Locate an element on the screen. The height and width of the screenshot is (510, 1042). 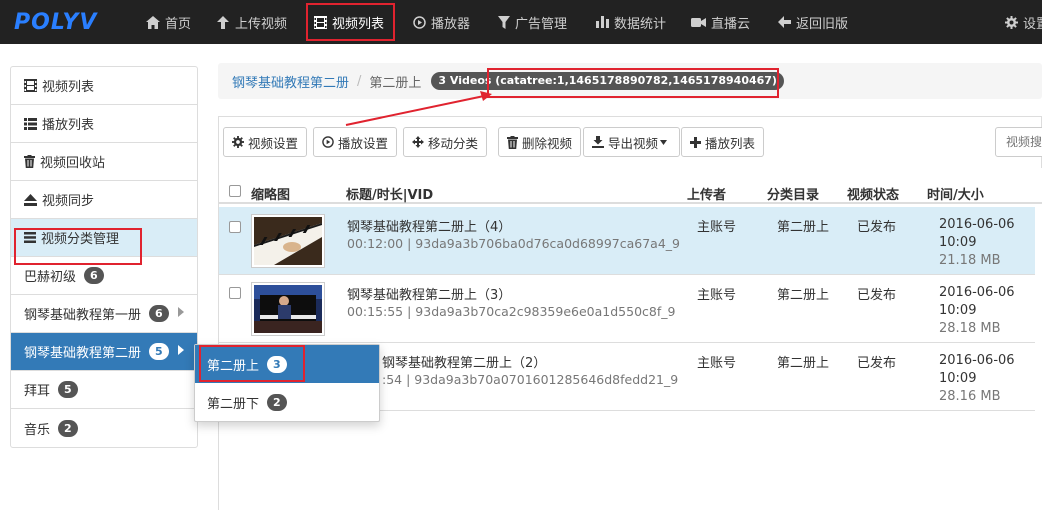
sidebar-item-video-list: 视频列表 is located at coordinates (104, 86).